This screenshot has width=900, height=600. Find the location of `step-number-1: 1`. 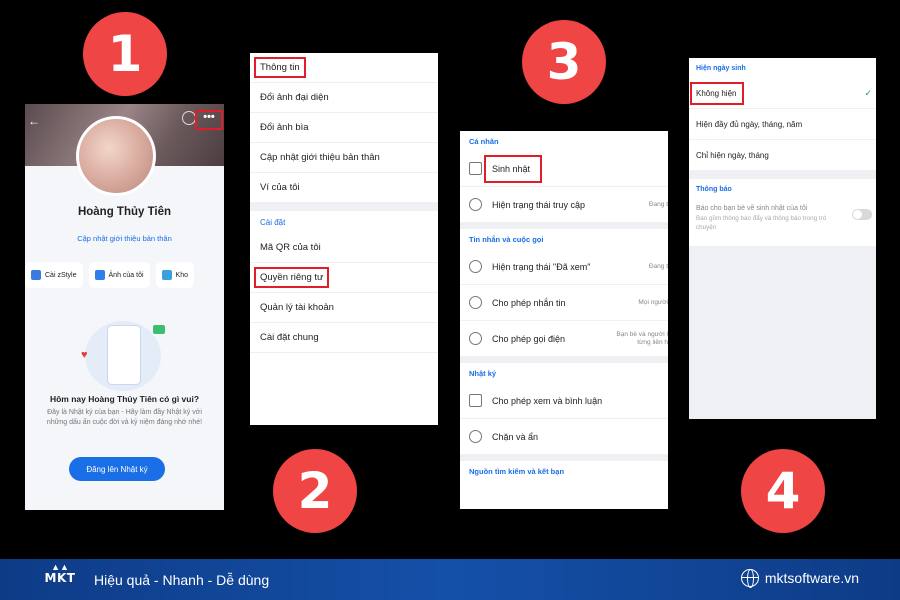

step-number-1: 1 is located at coordinates (125, 54).